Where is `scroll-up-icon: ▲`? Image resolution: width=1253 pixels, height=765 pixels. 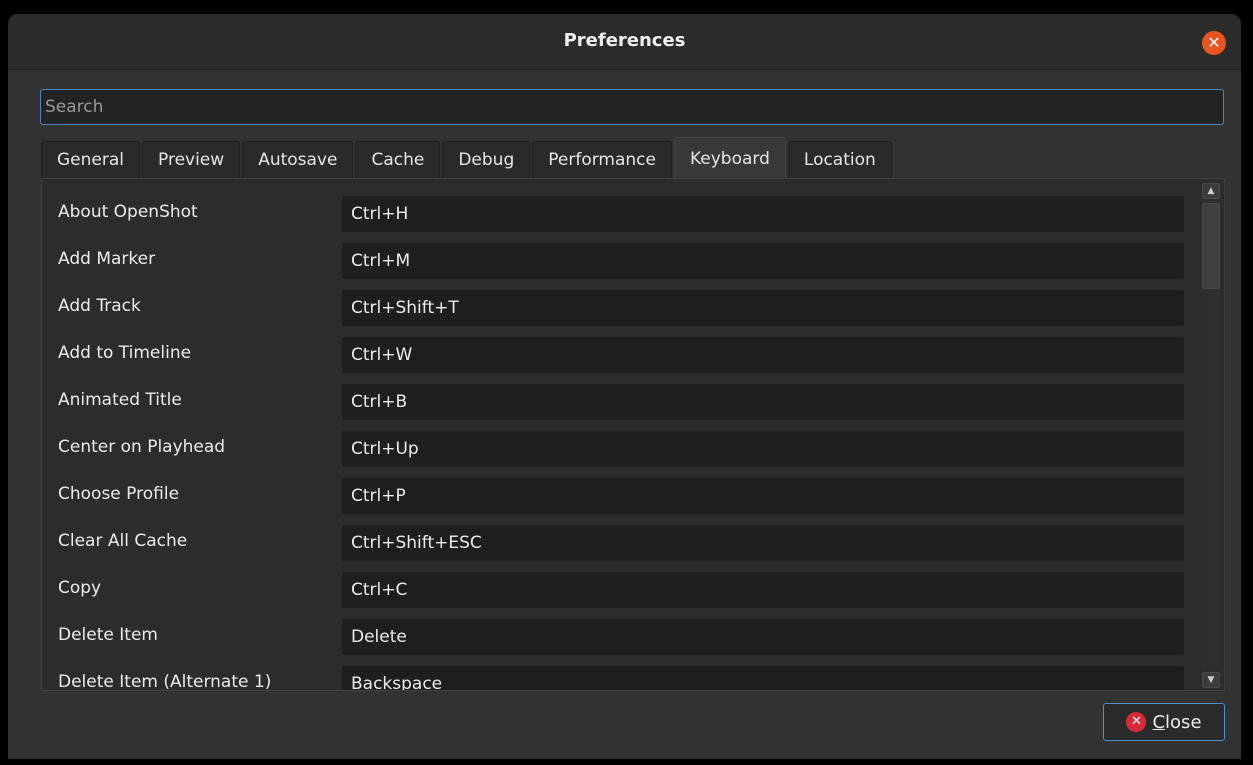
scroll-up-icon: ▲ is located at coordinates (1211, 191).